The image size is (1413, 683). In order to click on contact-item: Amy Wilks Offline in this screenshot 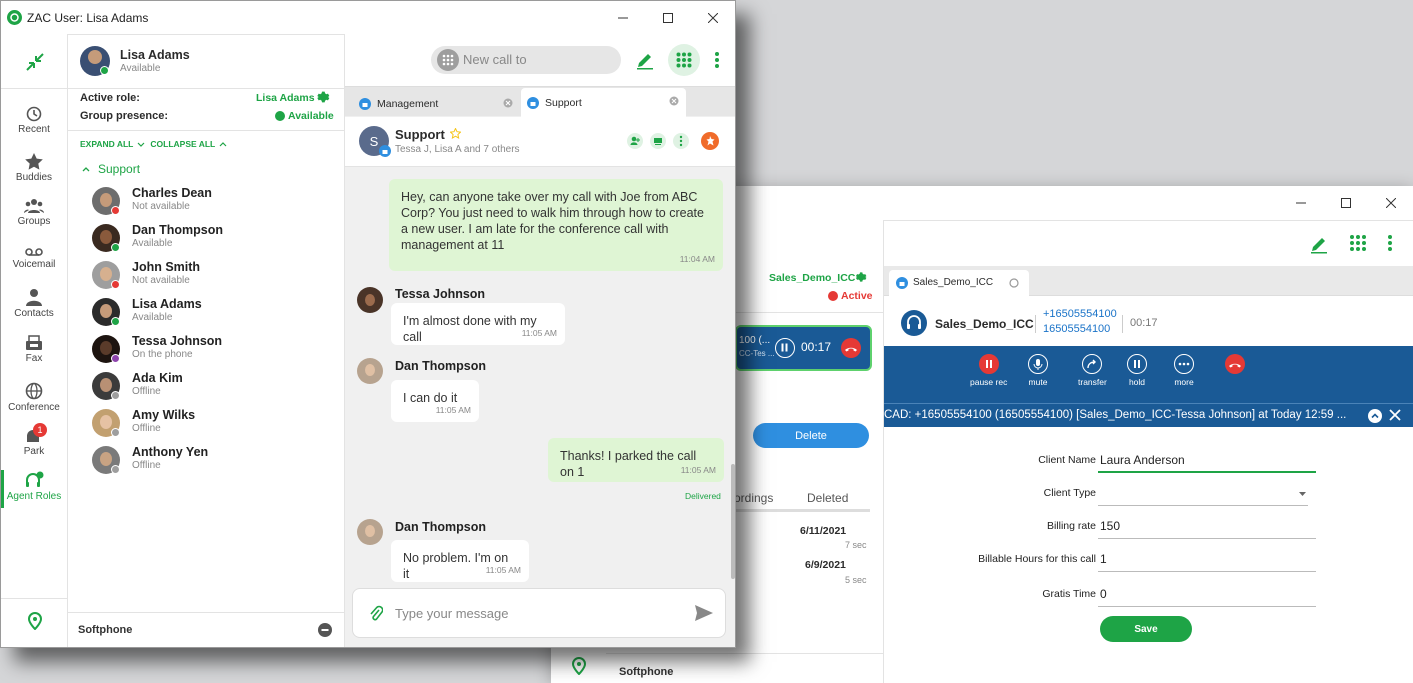, I will do `click(212, 425)`.